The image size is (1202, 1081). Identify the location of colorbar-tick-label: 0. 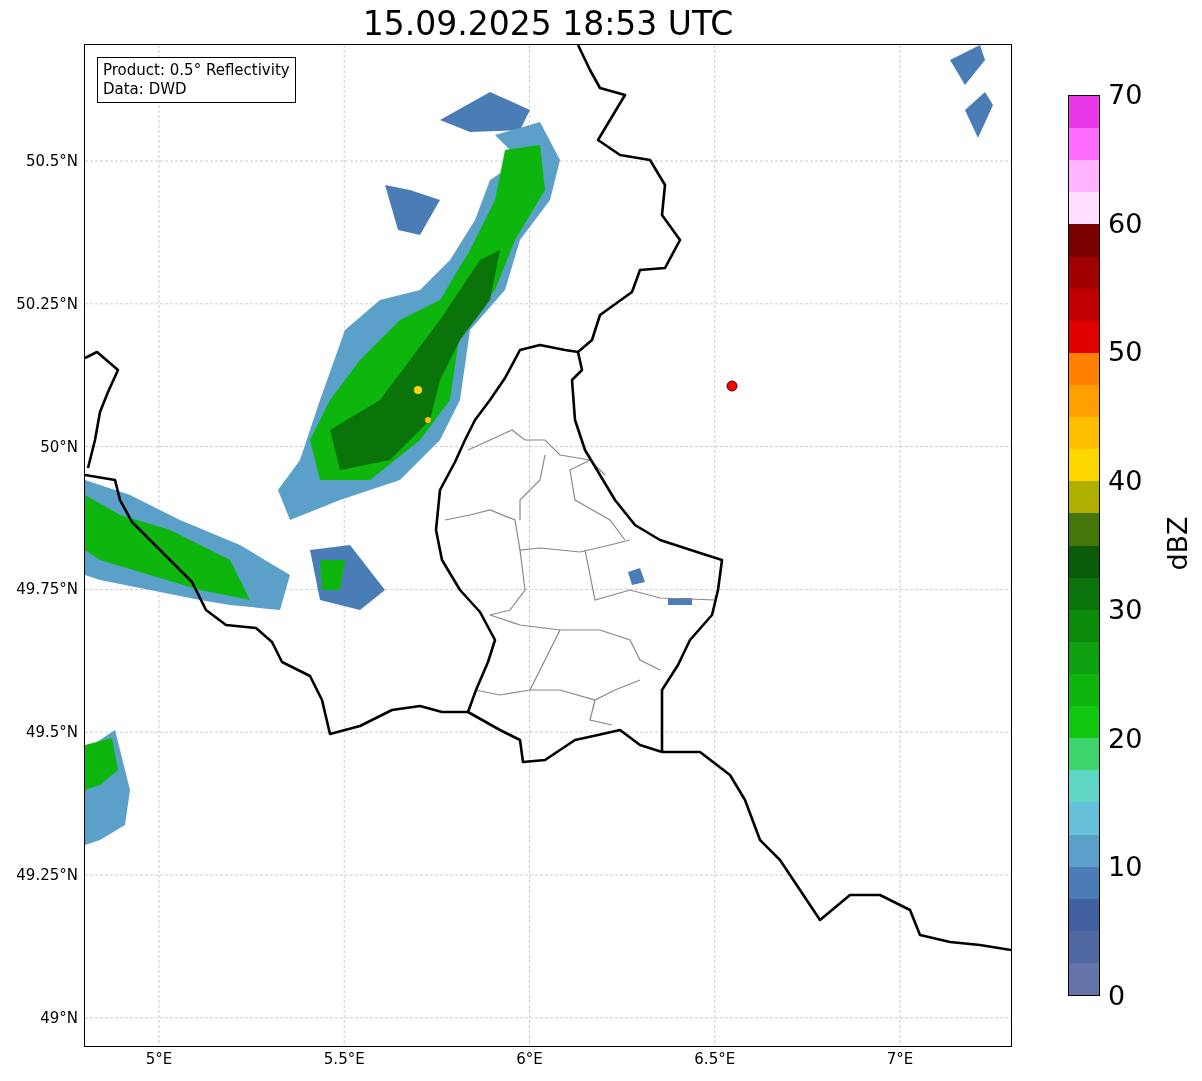
(1117, 996).